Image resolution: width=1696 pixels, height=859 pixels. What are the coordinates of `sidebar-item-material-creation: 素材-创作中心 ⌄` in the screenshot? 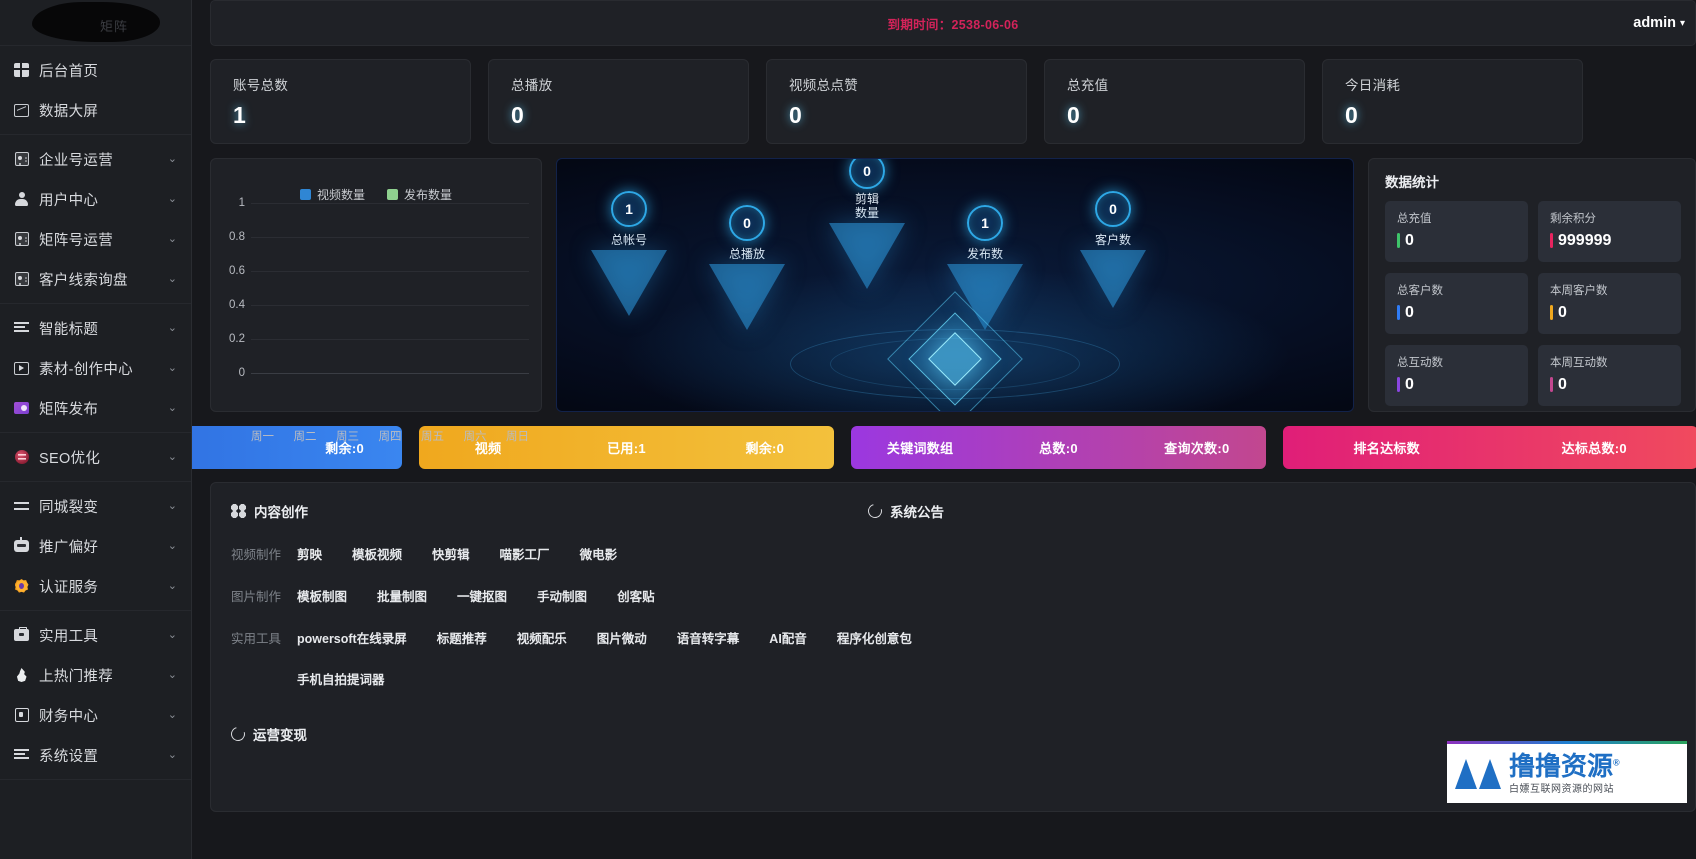 It's located at (95, 368).